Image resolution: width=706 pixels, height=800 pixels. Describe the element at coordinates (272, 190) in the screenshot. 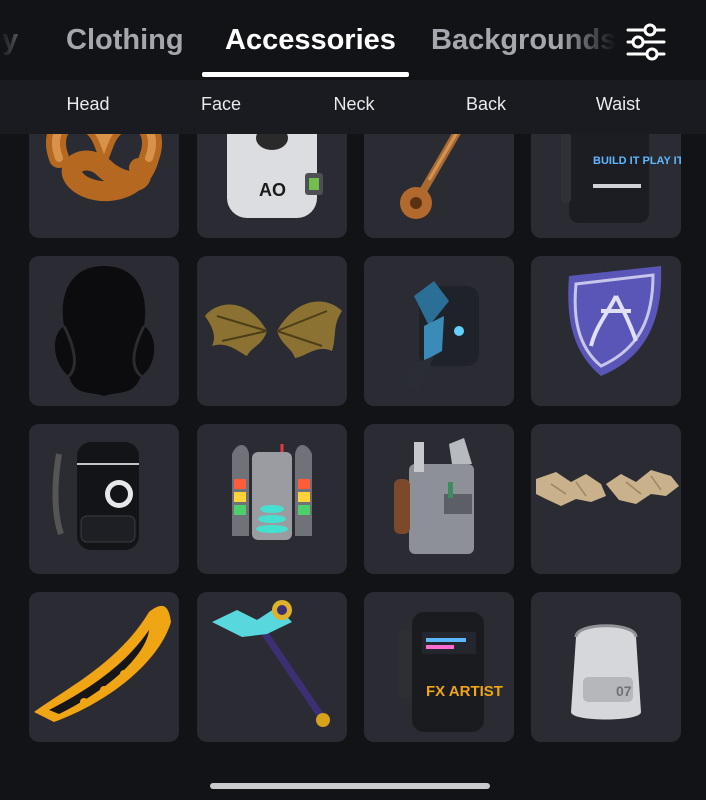

I see `koala-backpack-label: AO` at that location.